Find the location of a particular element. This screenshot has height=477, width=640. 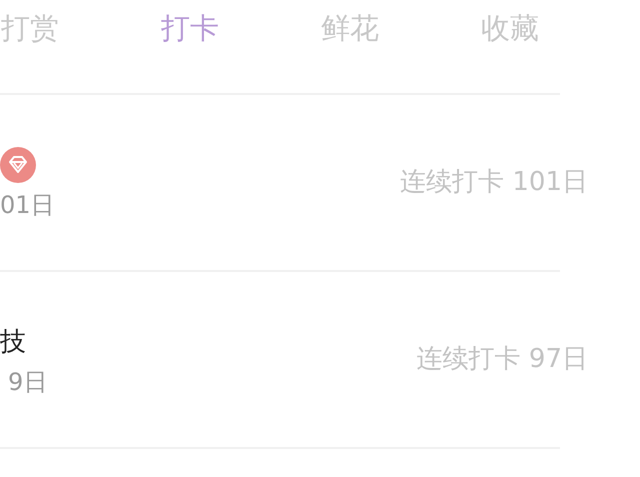

days-text: 9日 is located at coordinates (28, 381).